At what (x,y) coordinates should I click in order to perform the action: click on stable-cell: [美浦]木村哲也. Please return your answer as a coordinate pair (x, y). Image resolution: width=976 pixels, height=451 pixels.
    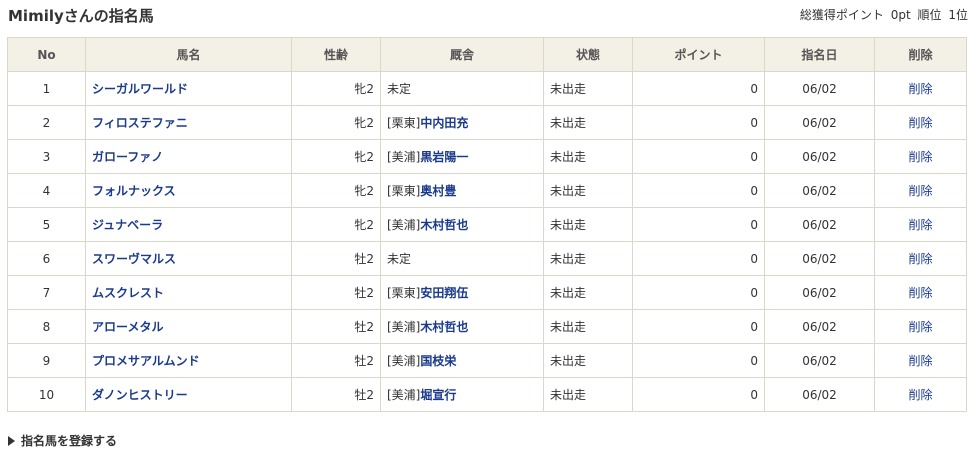
    Looking at the image, I should click on (462, 326).